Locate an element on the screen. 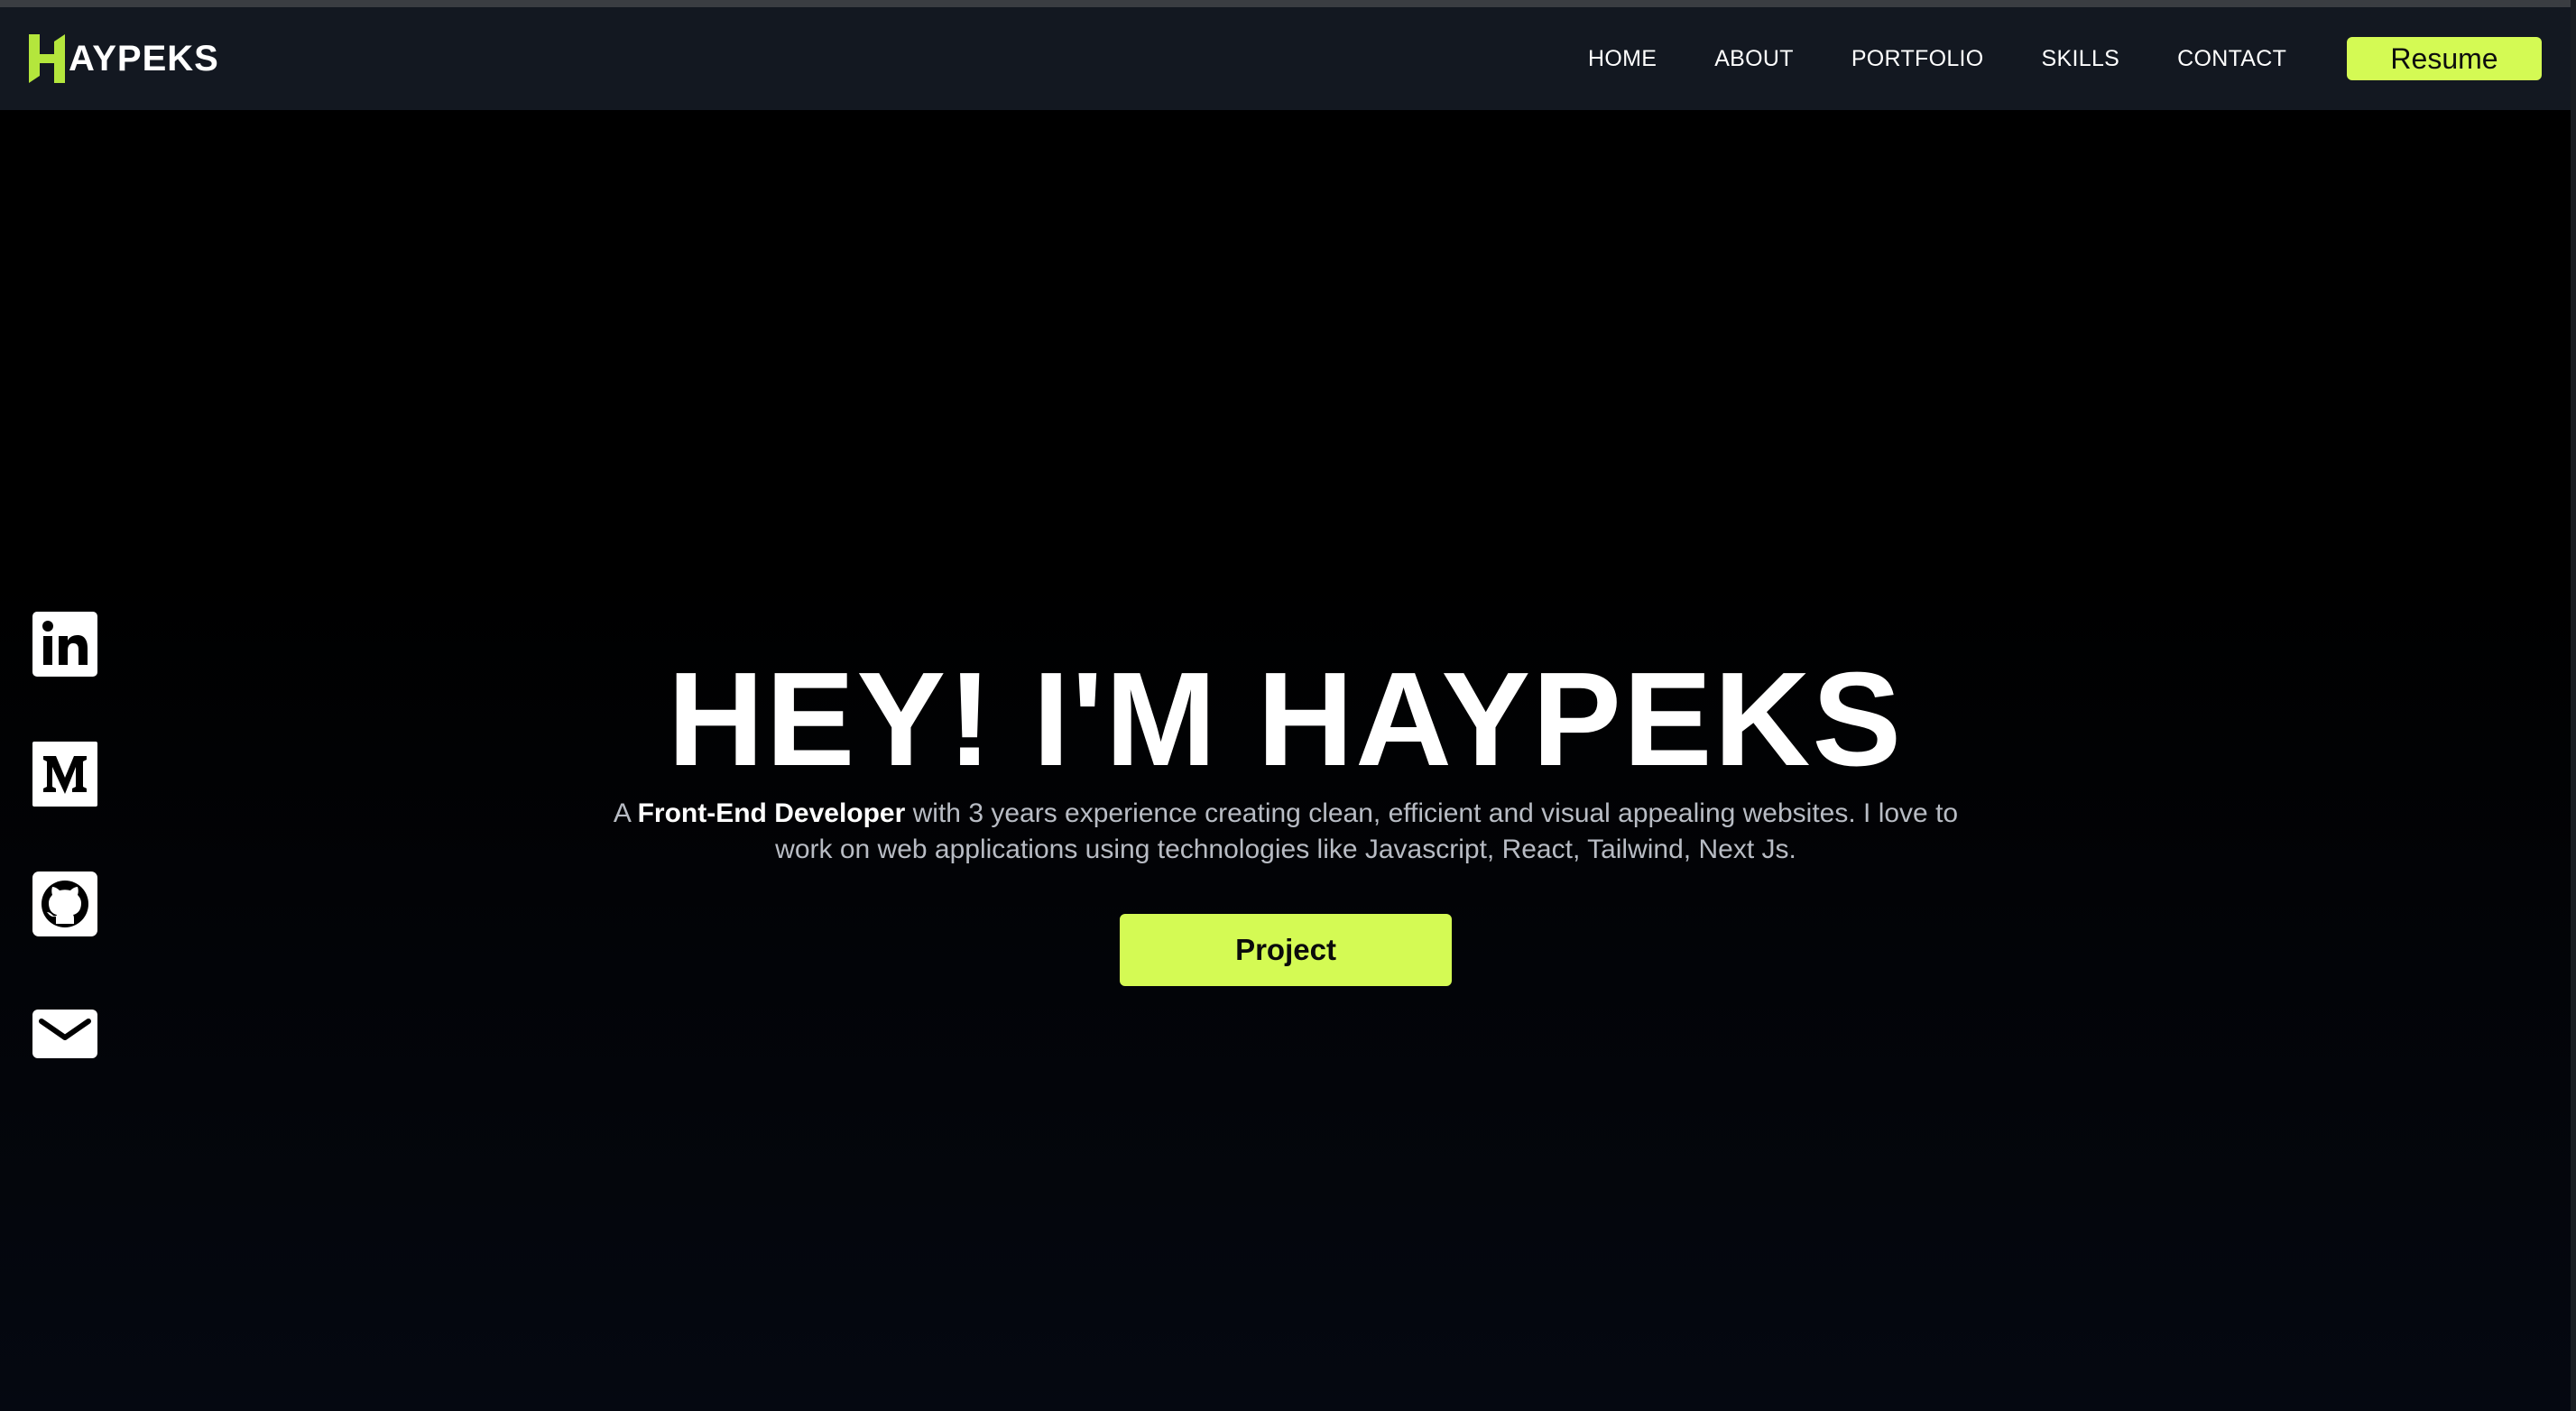 Image resolution: width=2576 pixels, height=1411 pixels. browser-top-border is located at coordinates (1288, 4).